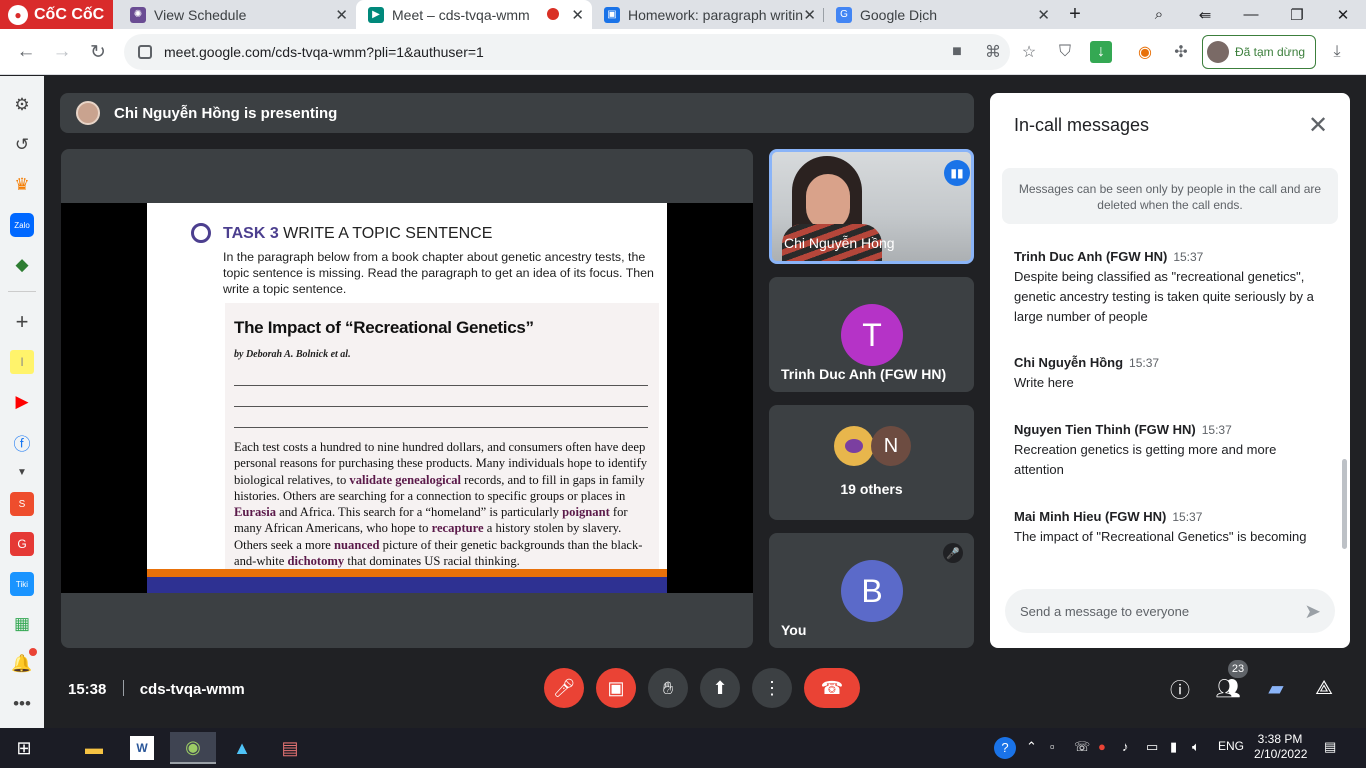 The height and width of the screenshot is (768, 1366). I want to click on tab-homework: ▣ Homework: paragraph writin ✕, so click(708, 14).